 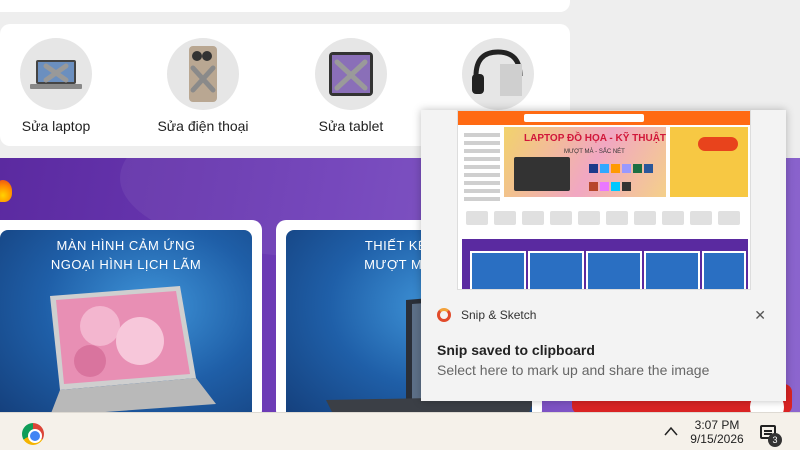 I want to click on service-accessories, so click(x=498, y=78).